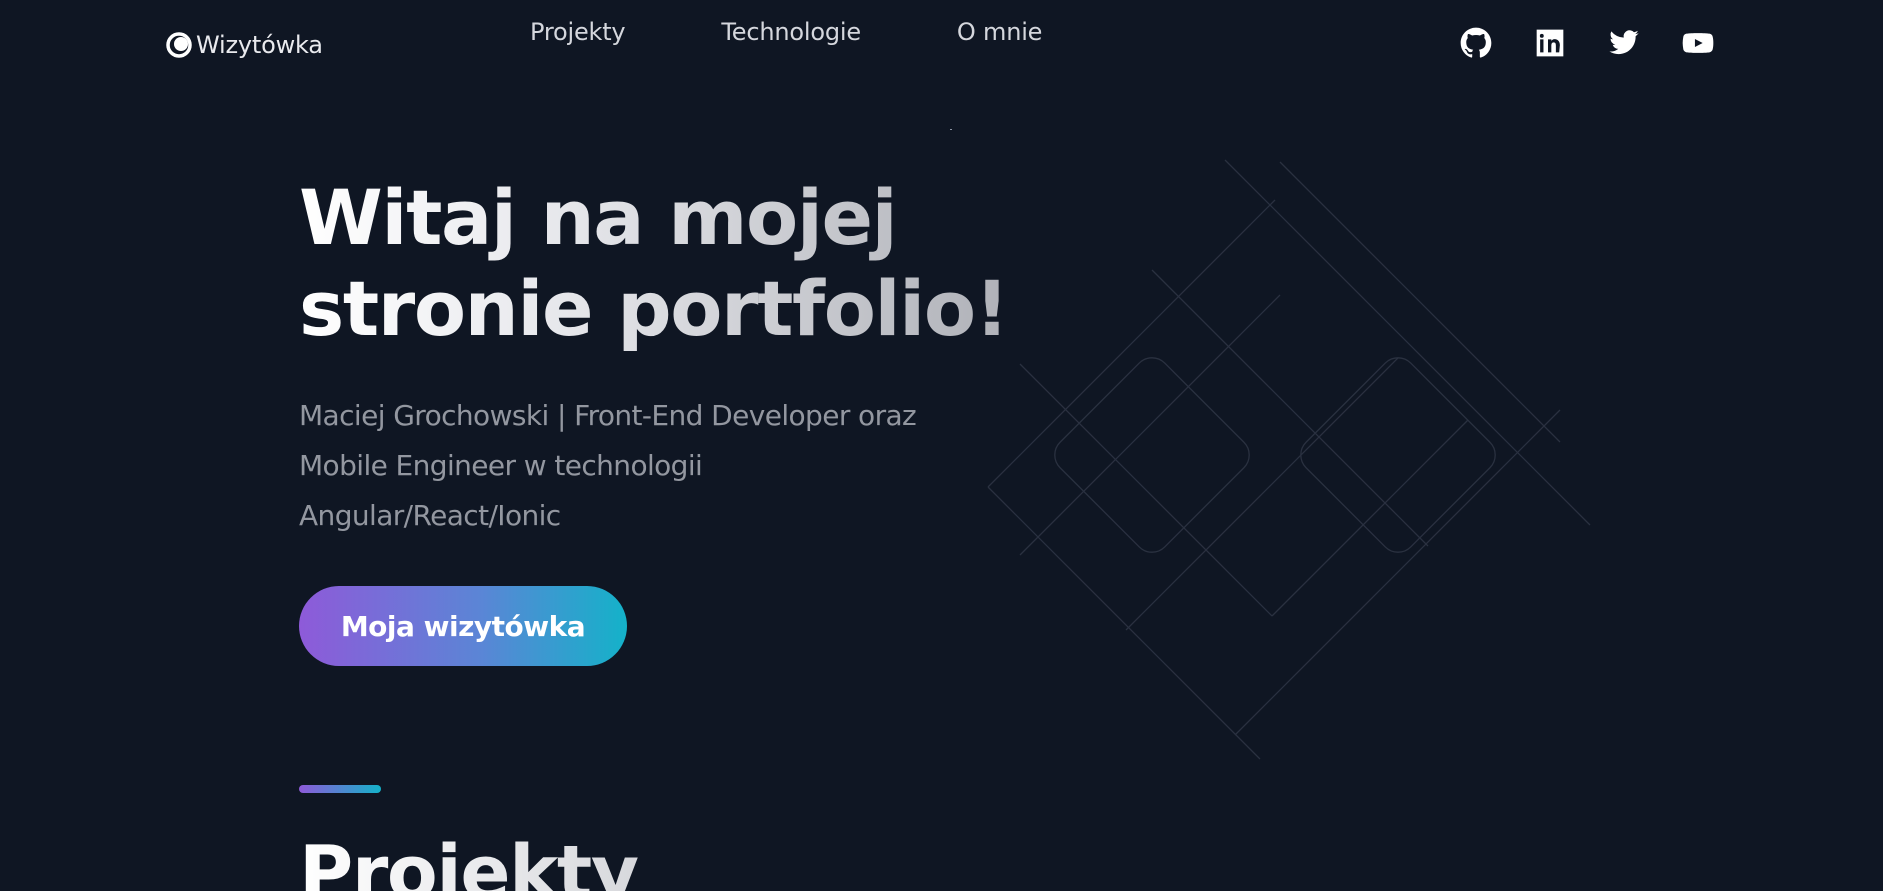 This screenshot has height=891, width=1883. I want to click on ring-logo-icon, so click(179, 45).